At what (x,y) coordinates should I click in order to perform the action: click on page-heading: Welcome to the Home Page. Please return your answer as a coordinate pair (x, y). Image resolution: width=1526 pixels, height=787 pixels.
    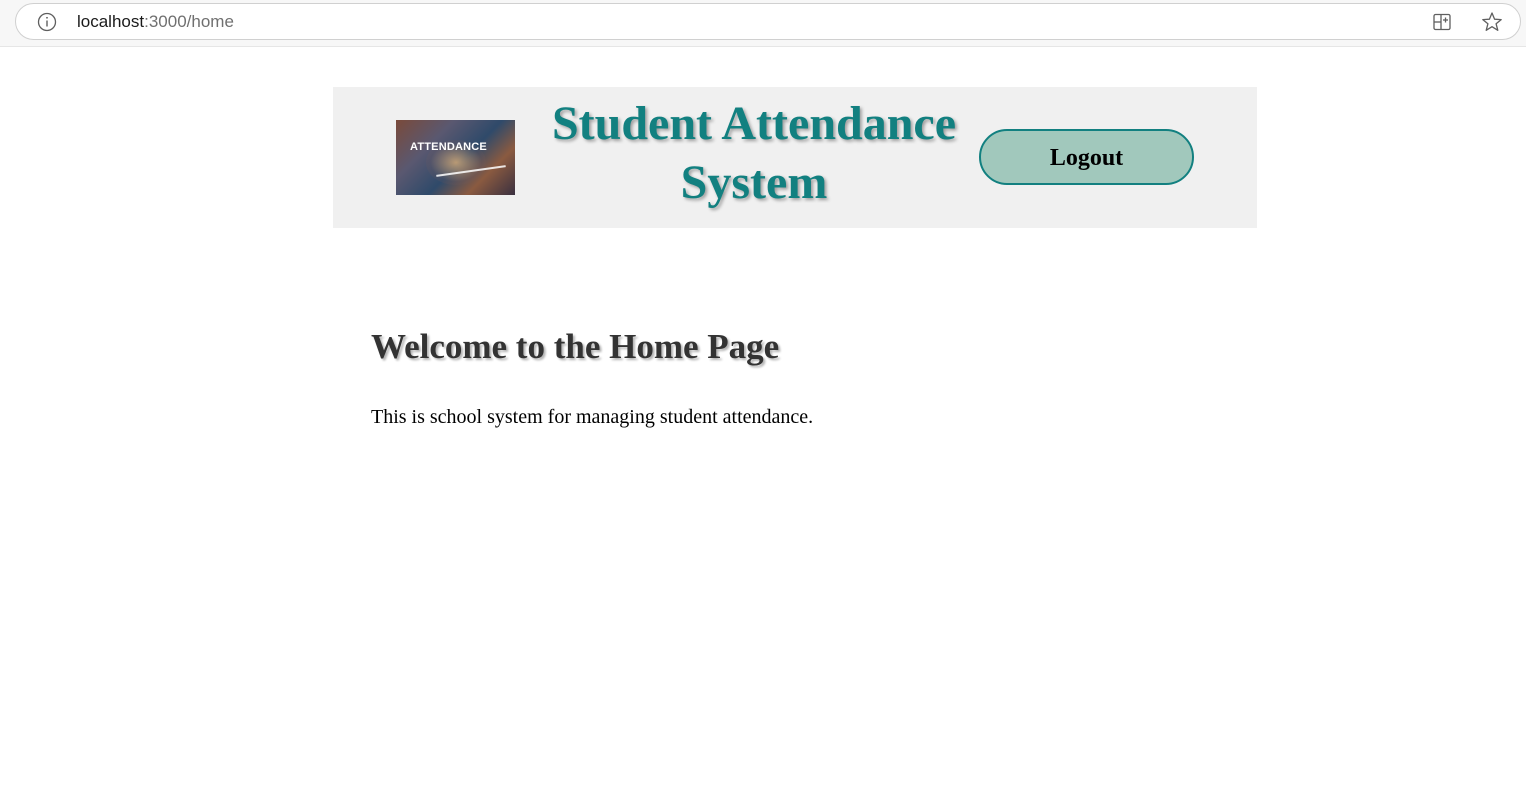
    Looking at the image, I should click on (575, 346).